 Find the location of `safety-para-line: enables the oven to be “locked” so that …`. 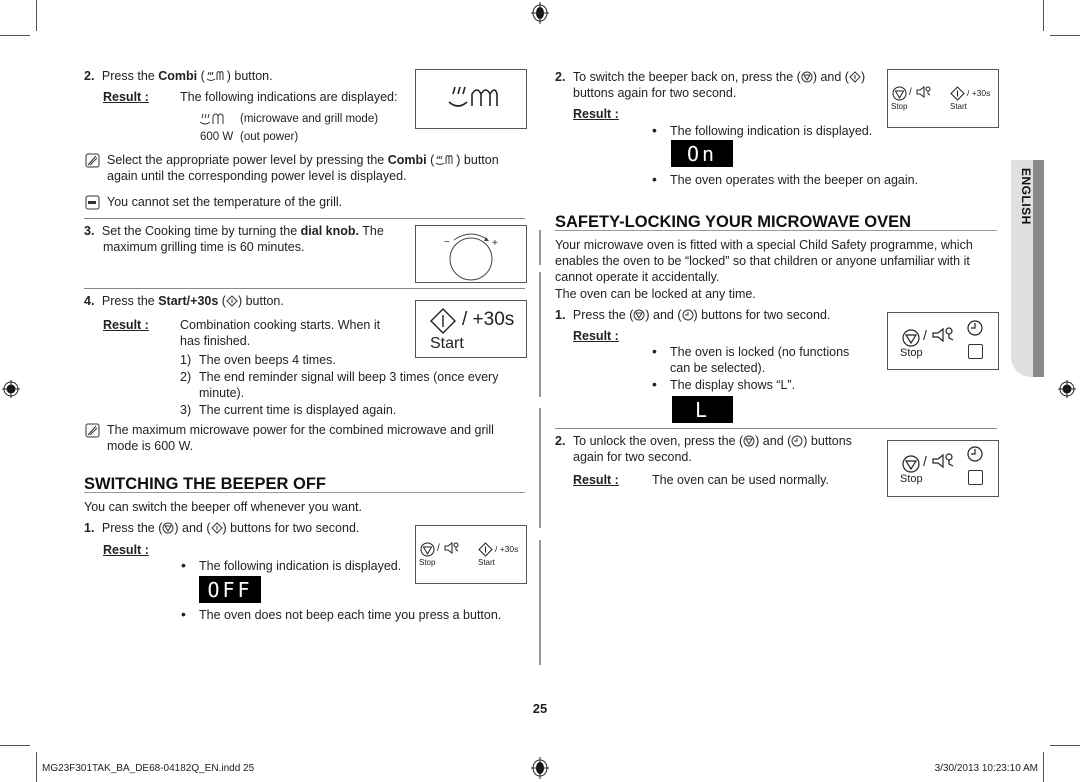

safety-para-line: enables the oven to be “locked” so that … is located at coordinates (762, 261).